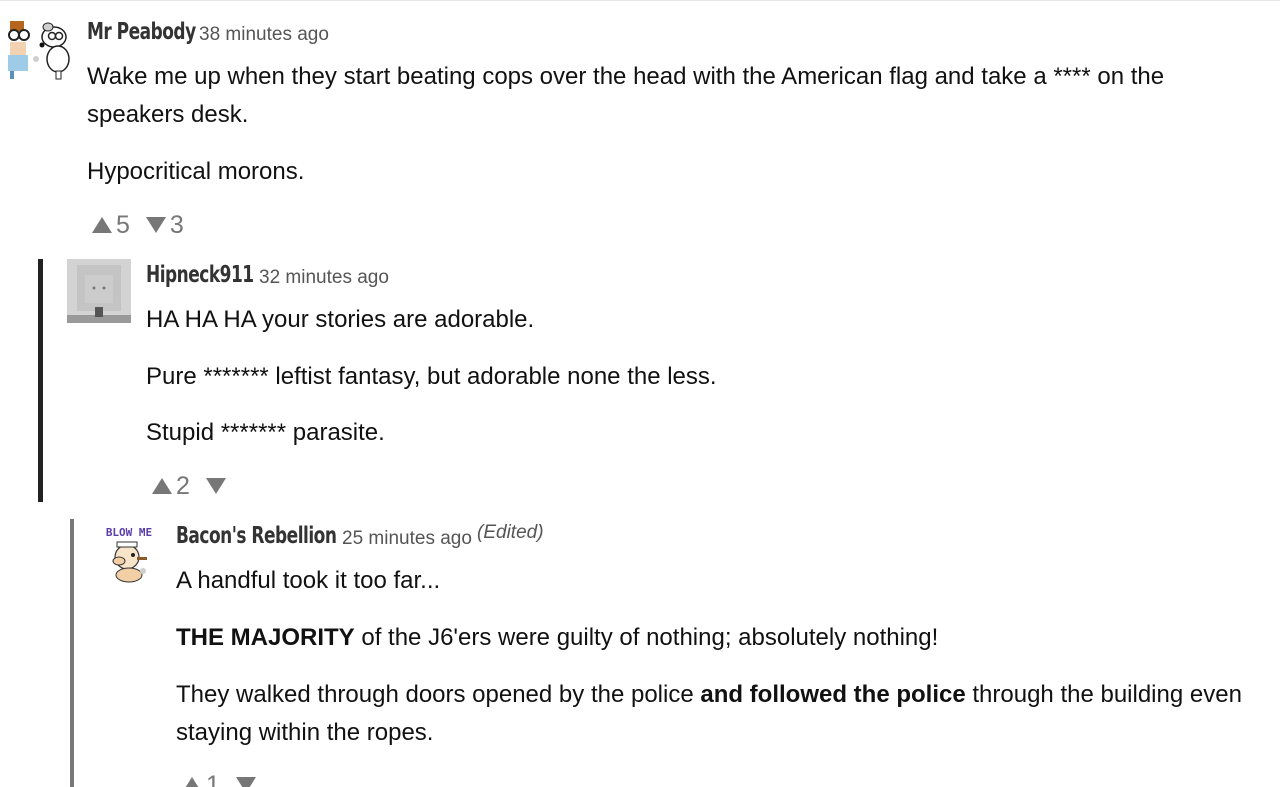 This screenshot has height=787, width=1280. I want to click on comment-author: Bacon's Rebellion, so click(256, 536).